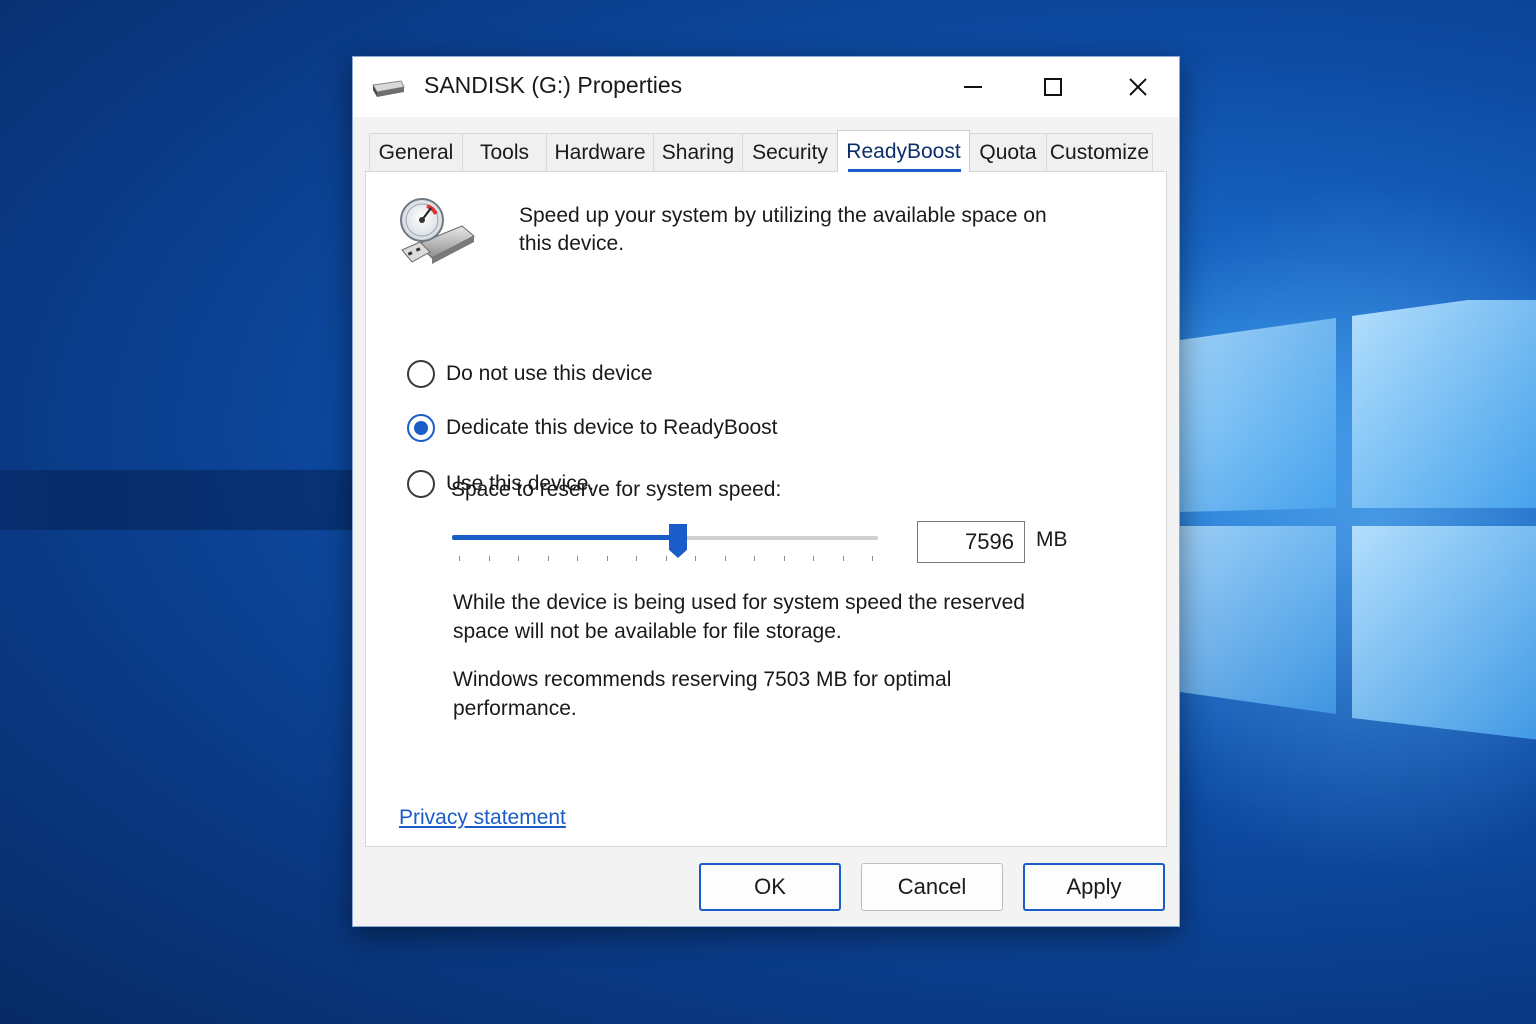  I want to click on cancel-button: Cancel, so click(932, 887).